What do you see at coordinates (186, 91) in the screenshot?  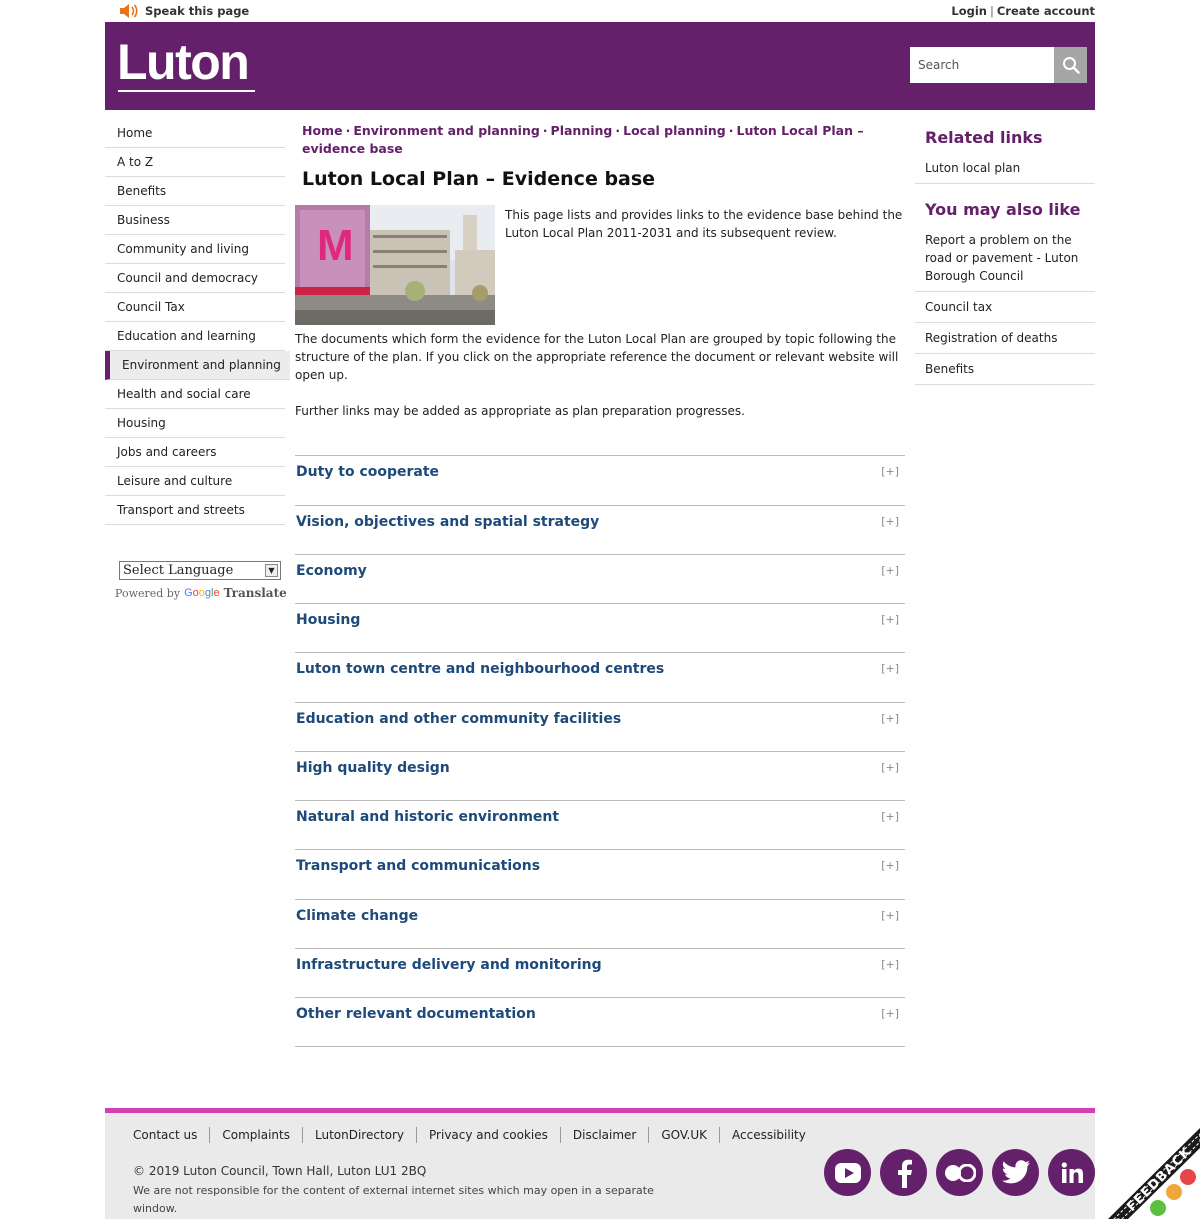 I see `logo-underline` at bounding box center [186, 91].